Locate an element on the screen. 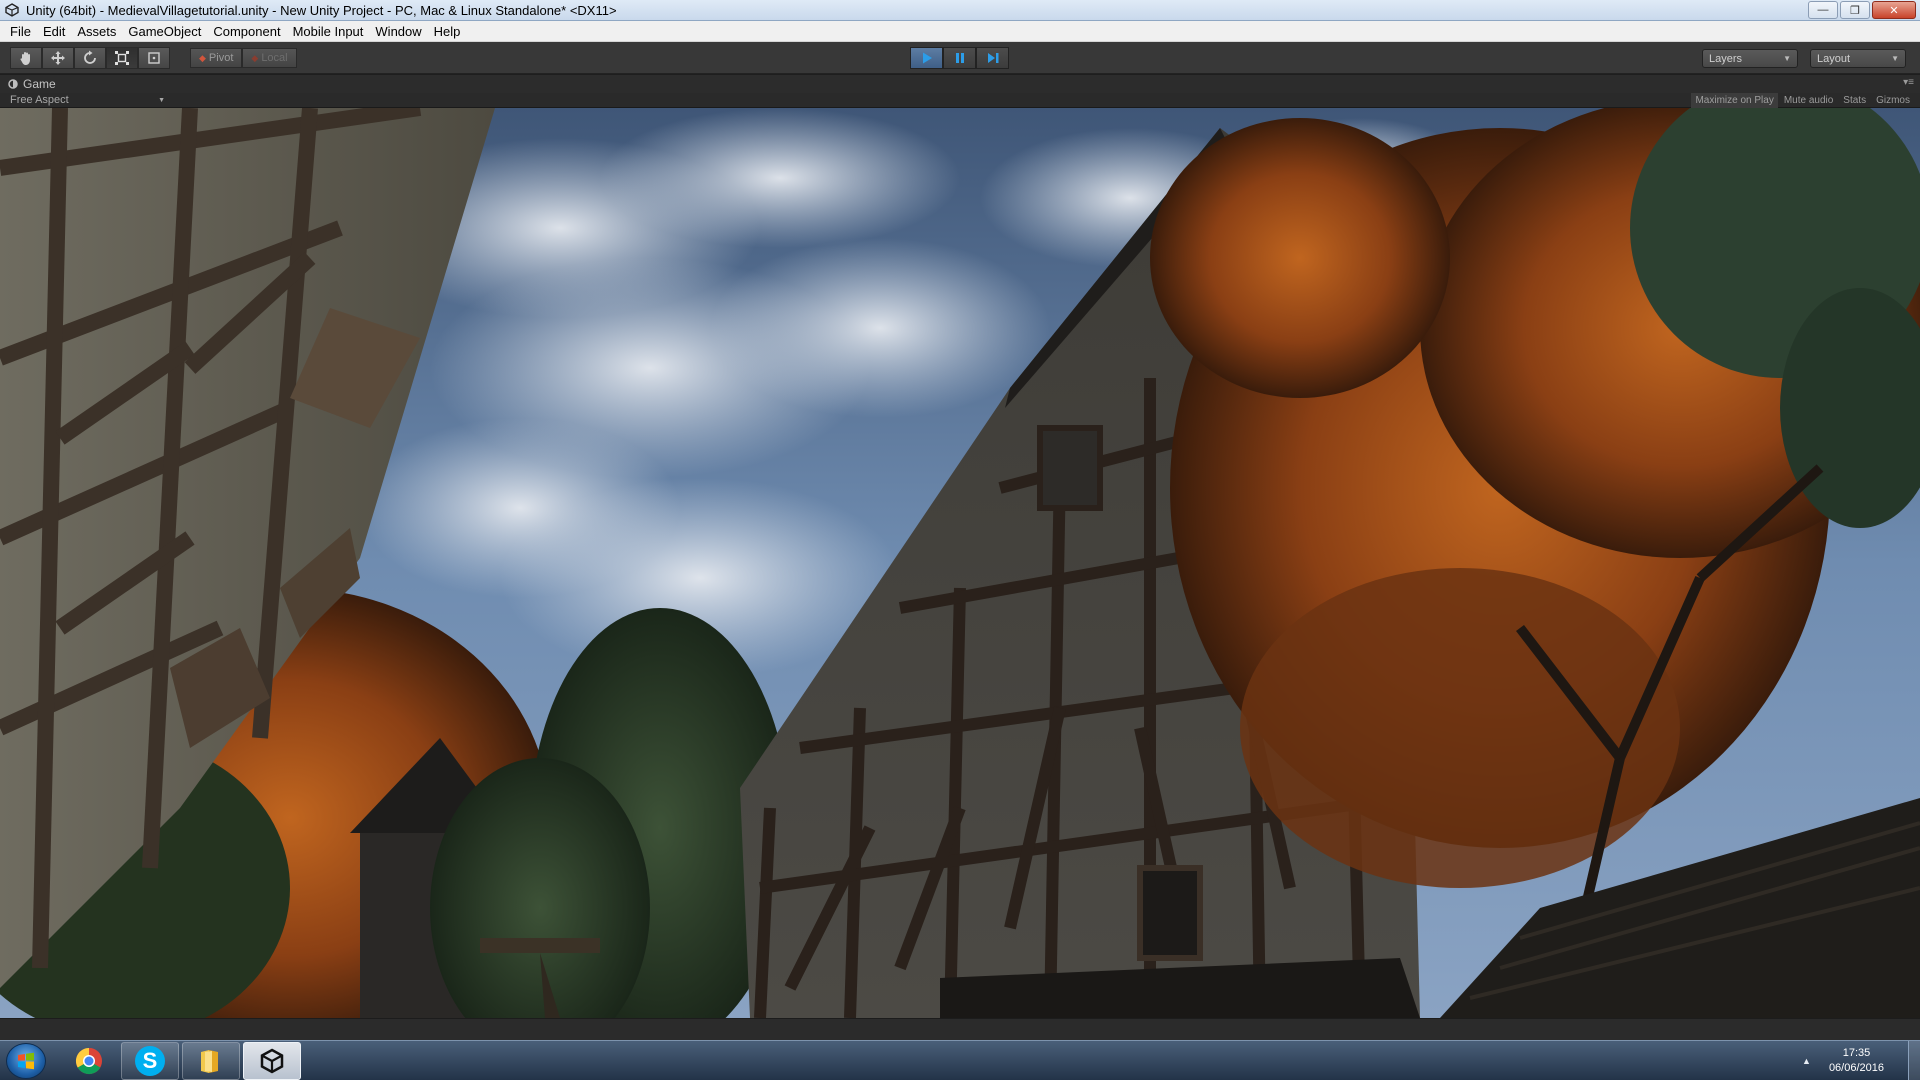 The height and width of the screenshot is (1080, 1920). transform-tools is located at coordinates (90, 58).